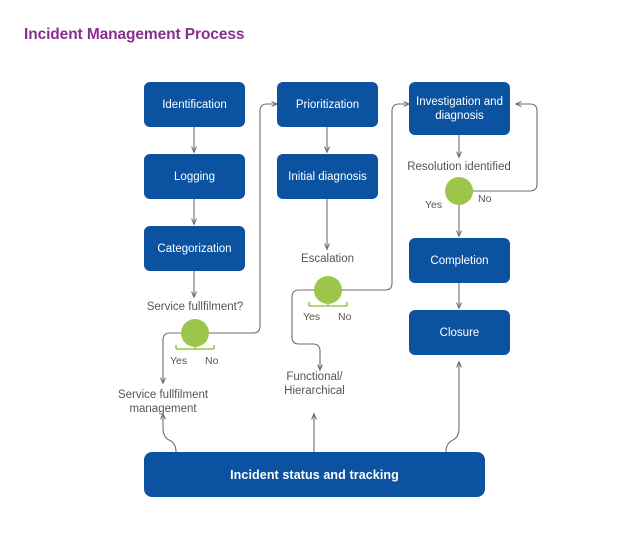 The height and width of the screenshot is (537, 630). I want to click on node-closure-label: Closure, so click(459, 332).